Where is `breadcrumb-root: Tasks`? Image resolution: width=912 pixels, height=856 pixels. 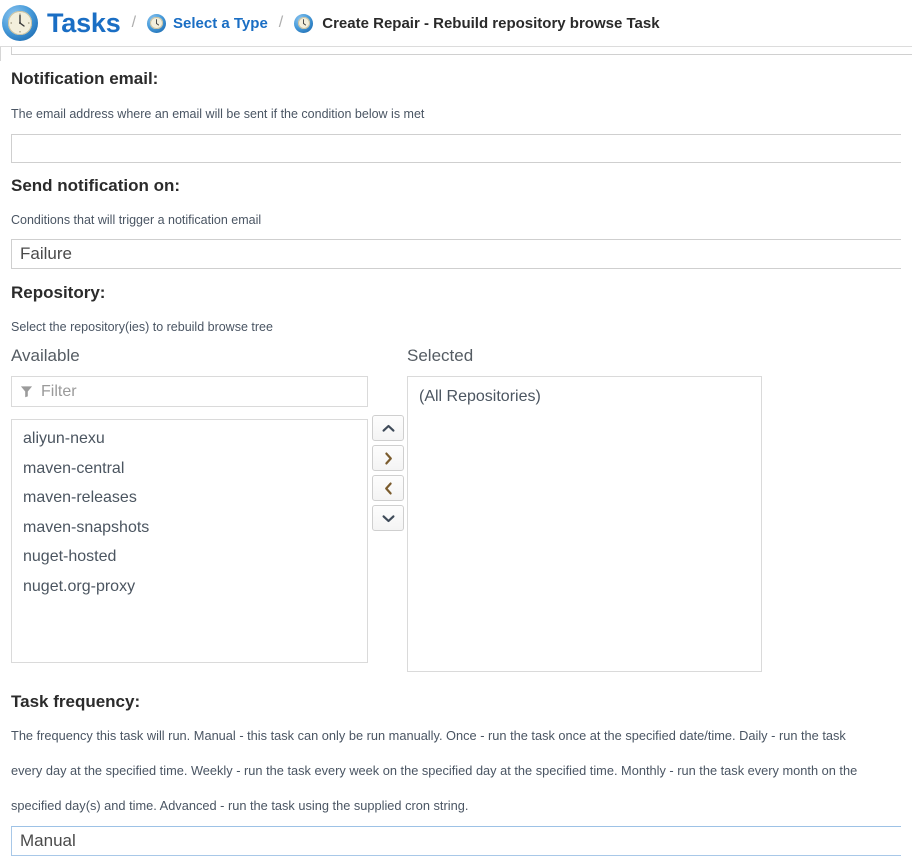
breadcrumb-root: Tasks is located at coordinates (61, 23).